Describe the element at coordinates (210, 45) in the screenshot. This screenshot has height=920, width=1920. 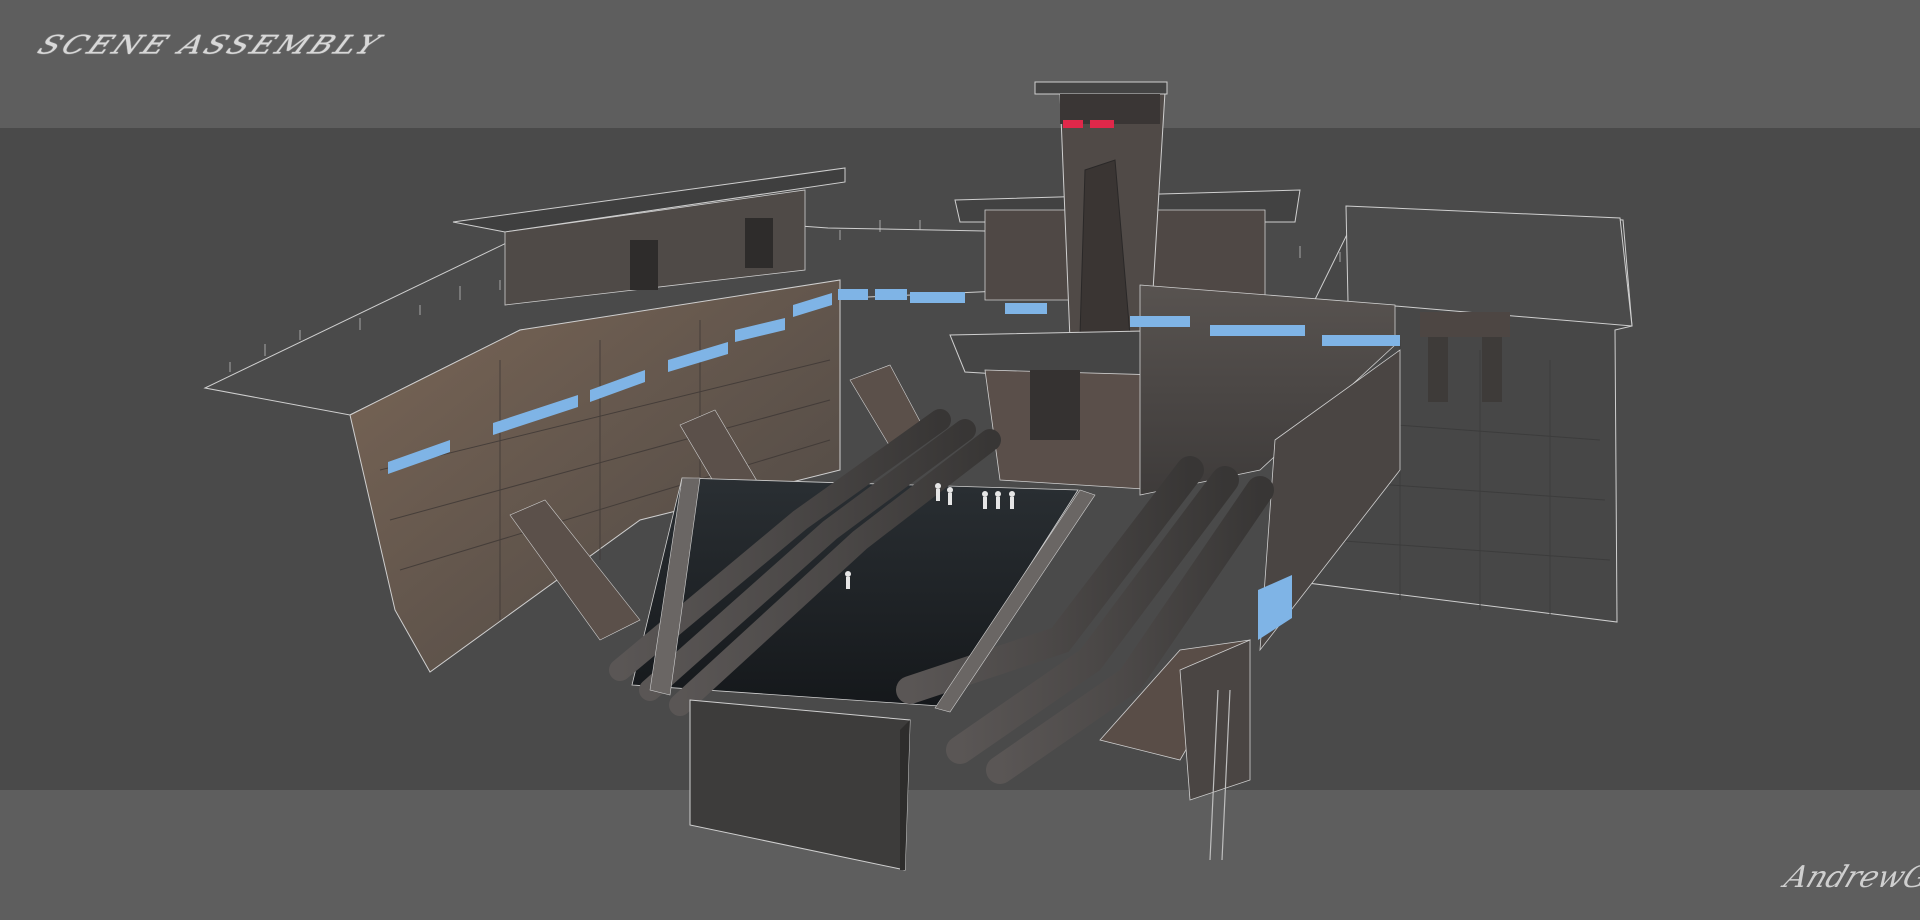
I see `title-mark: Scene Assembly` at that location.